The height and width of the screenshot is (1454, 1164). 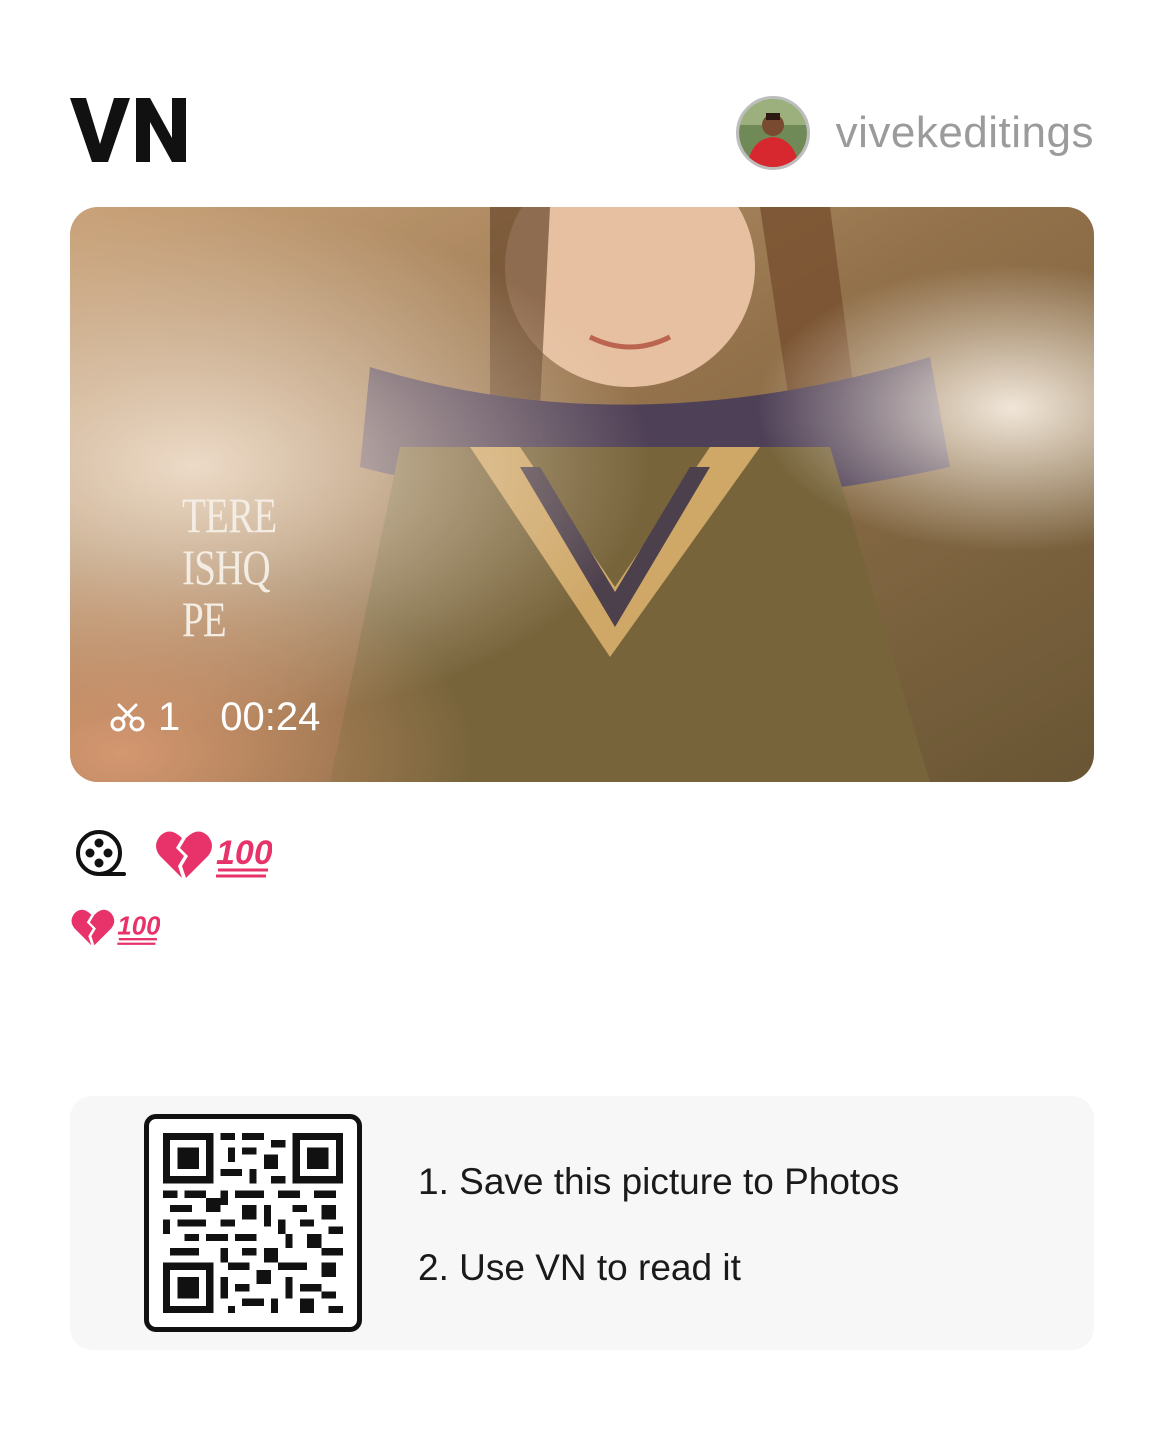 I want to click on caption-emoji: 100, so click(x=213, y=854).